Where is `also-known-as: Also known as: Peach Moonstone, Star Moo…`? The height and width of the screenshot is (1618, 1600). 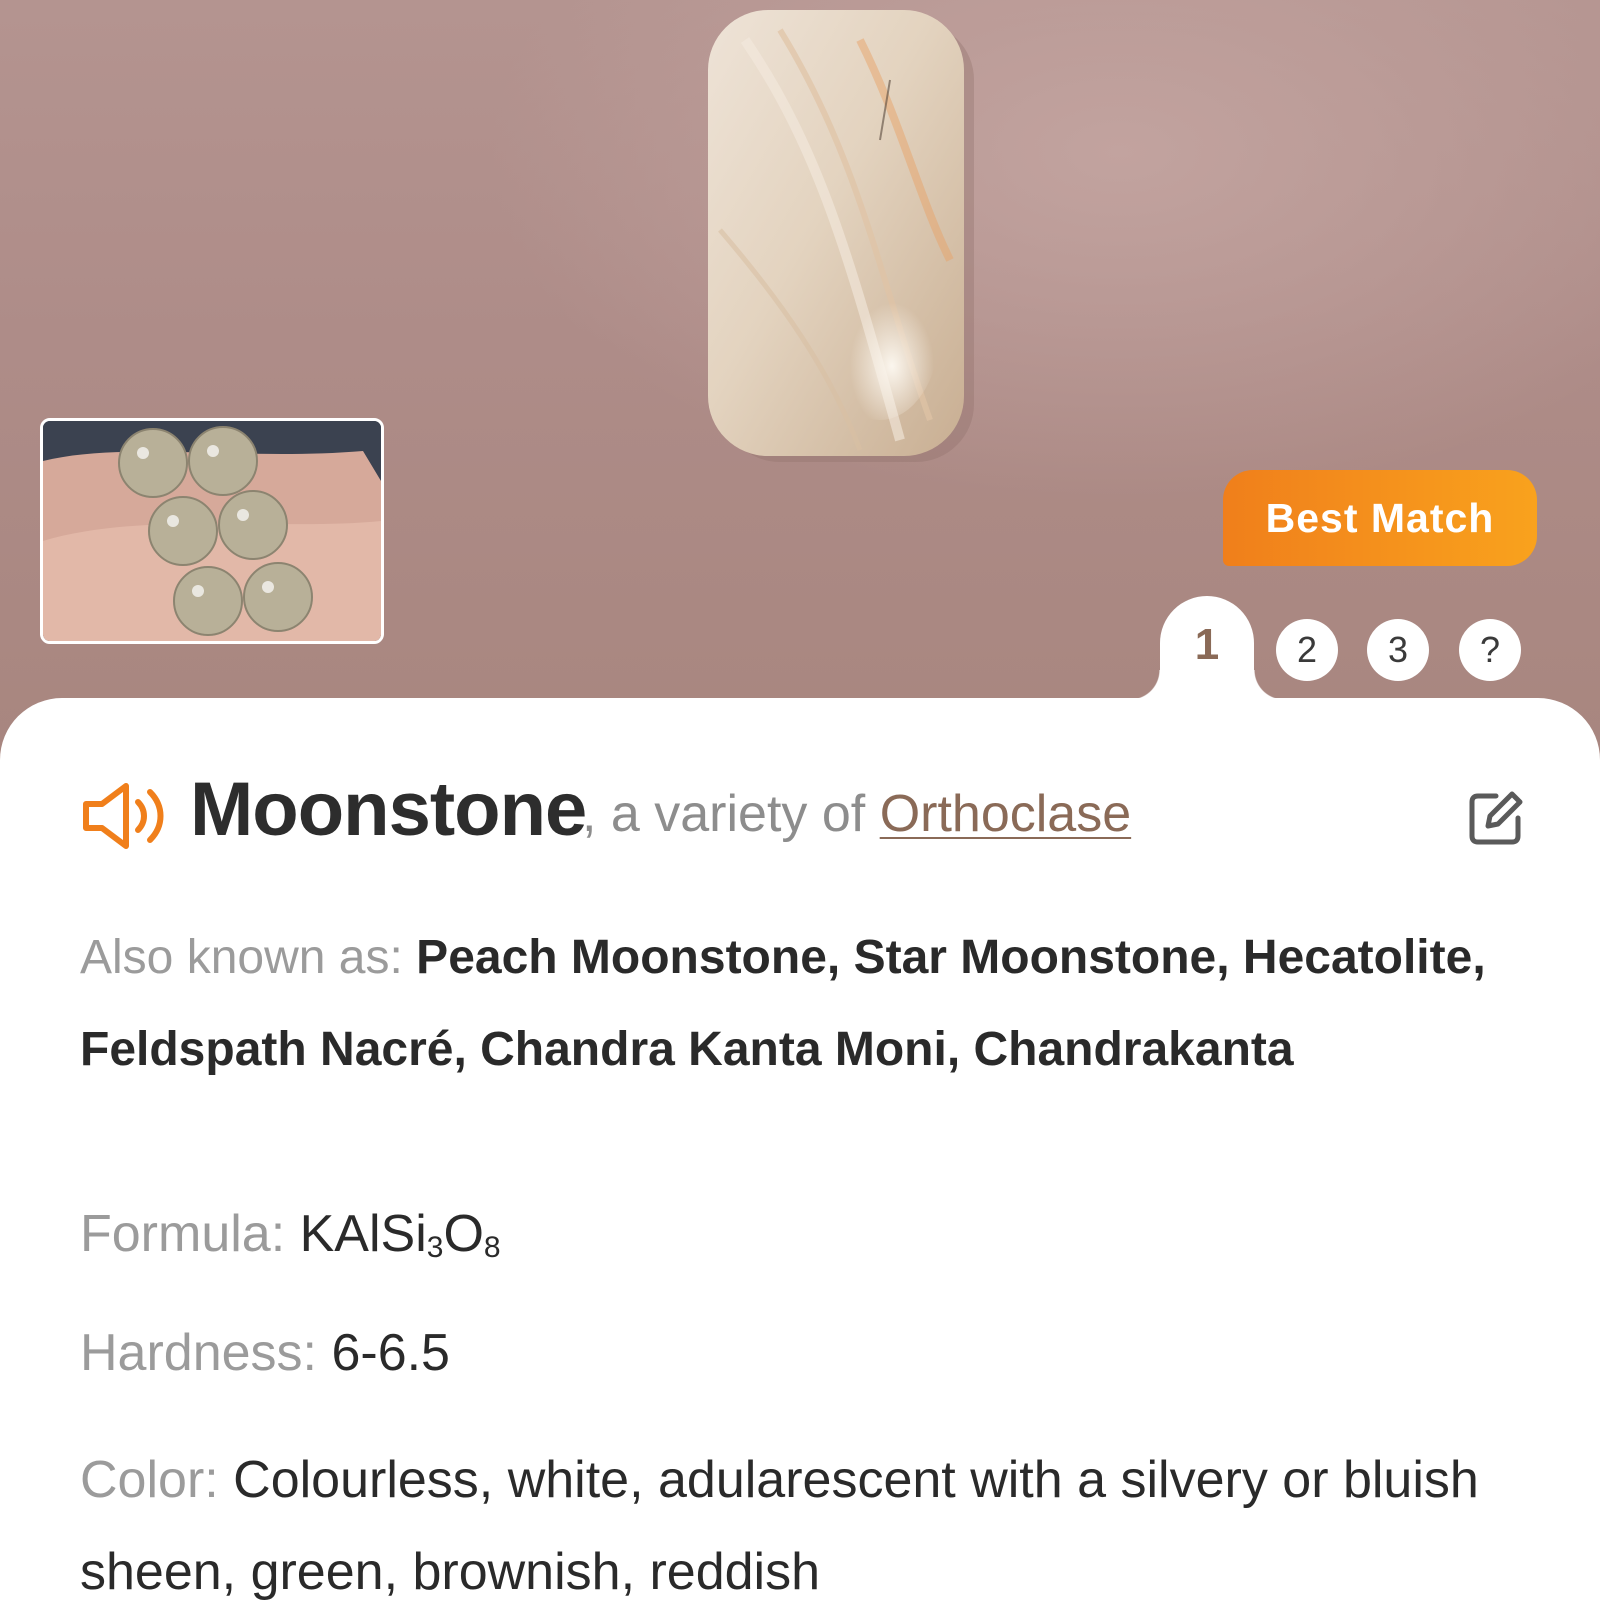
also-known-as: Also known as: Peach Moonstone, Star Moo… is located at coordinates (800, 1004).